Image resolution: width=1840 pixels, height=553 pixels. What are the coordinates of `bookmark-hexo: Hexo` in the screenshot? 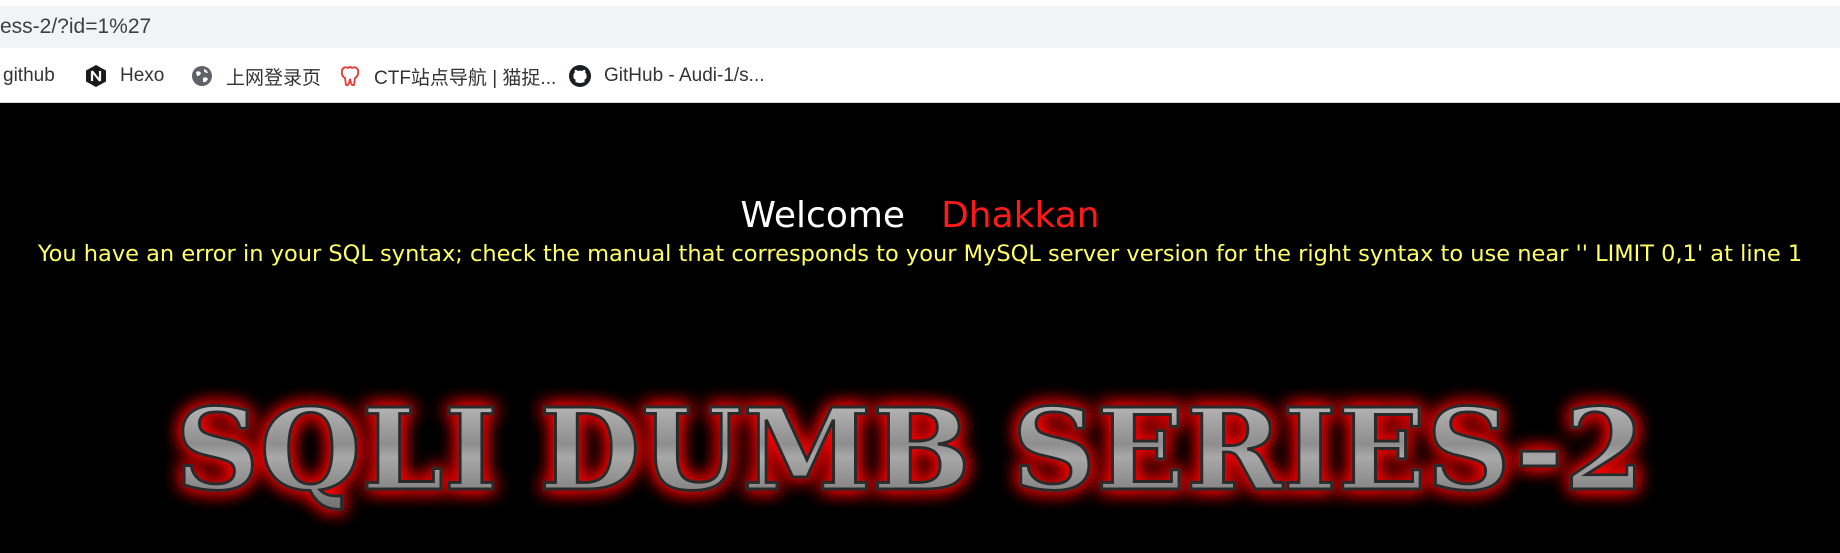 It's located at (124, 76).